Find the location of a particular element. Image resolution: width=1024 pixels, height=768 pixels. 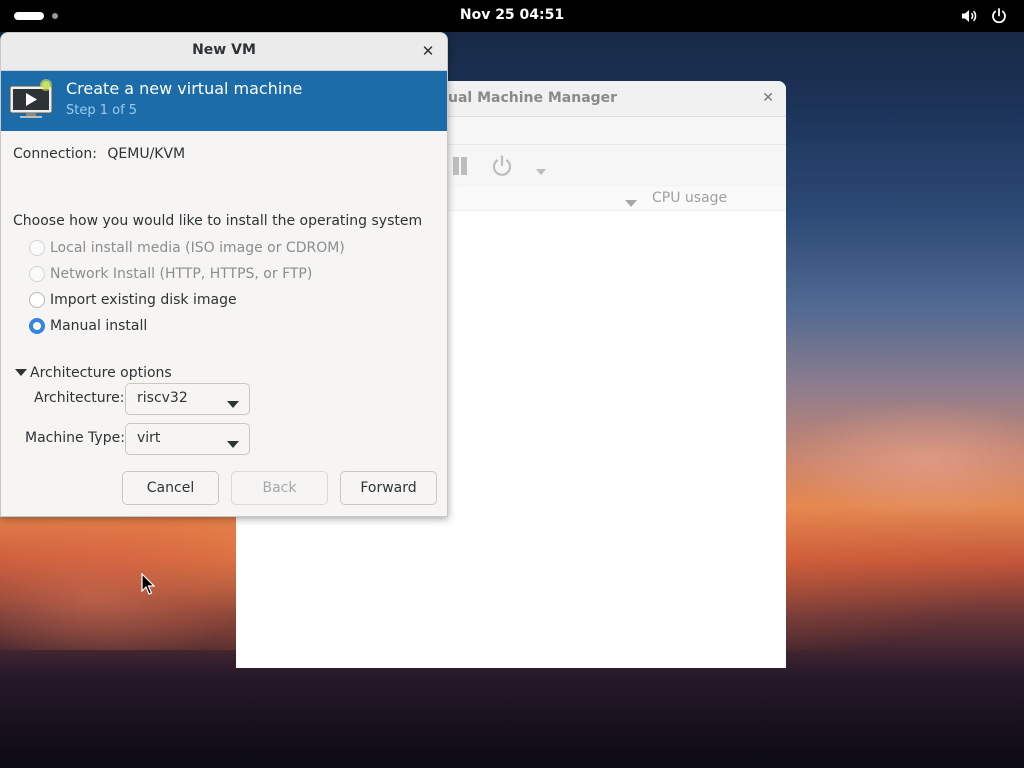

radio-network-install: Network Install (HTTP, HTTPS, or FTP) is located at coordinates (170, 274).